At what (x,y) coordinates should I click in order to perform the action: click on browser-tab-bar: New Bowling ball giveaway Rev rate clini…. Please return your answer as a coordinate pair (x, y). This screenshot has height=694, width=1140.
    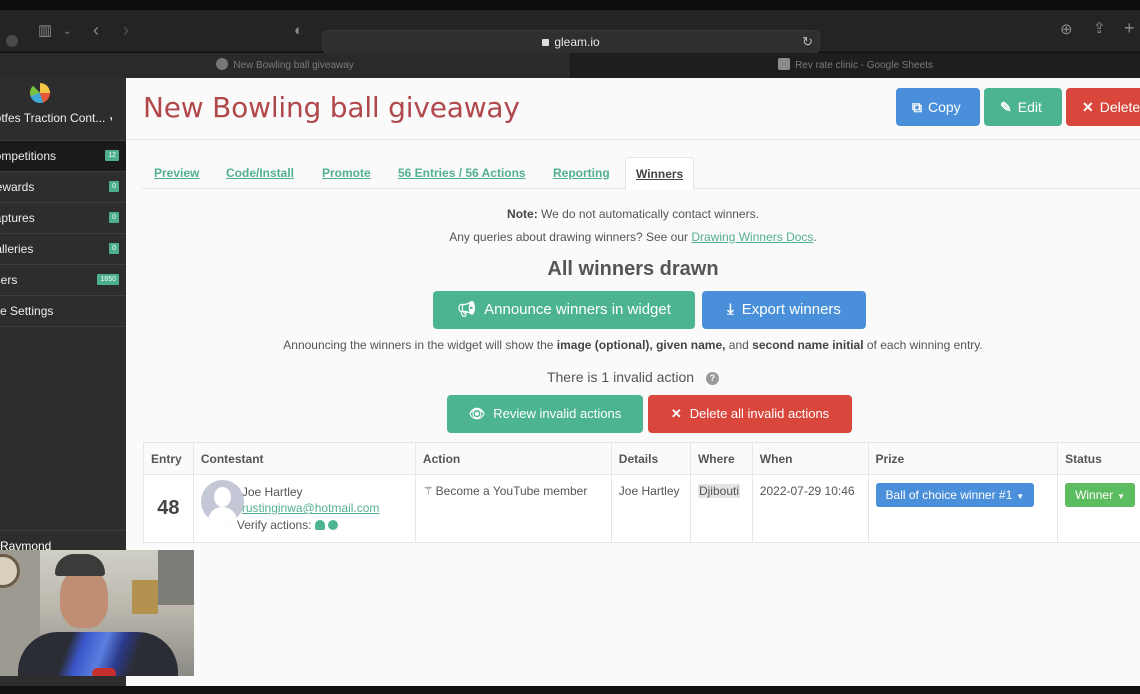
    Looking at the image, I should click on (570, 65).